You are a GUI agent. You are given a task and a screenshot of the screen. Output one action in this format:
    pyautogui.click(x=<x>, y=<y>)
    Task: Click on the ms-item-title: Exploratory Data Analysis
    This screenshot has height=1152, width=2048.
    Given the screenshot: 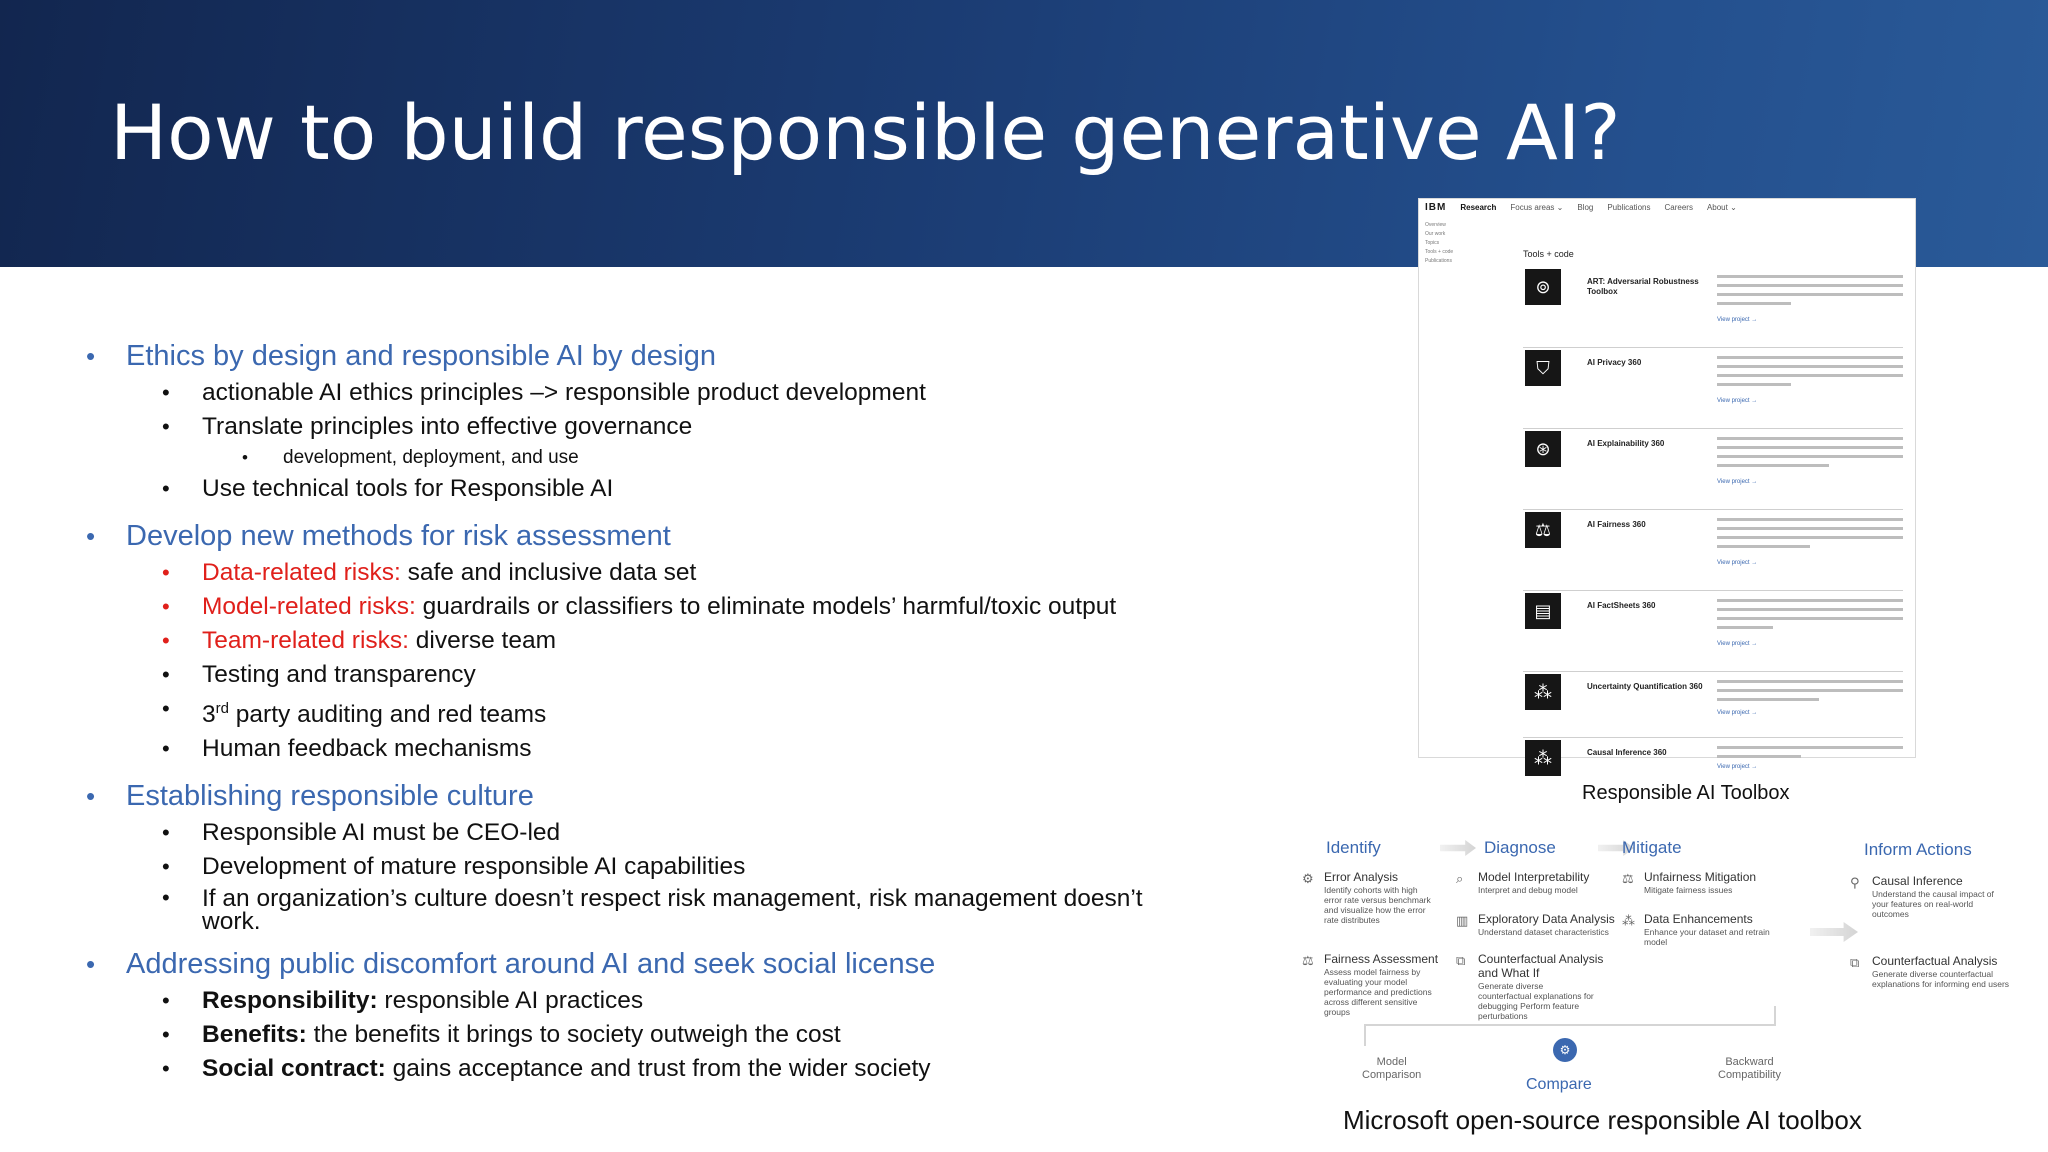 What is the action you would take?
    pyautogui.click(x=1546, y=919)
    